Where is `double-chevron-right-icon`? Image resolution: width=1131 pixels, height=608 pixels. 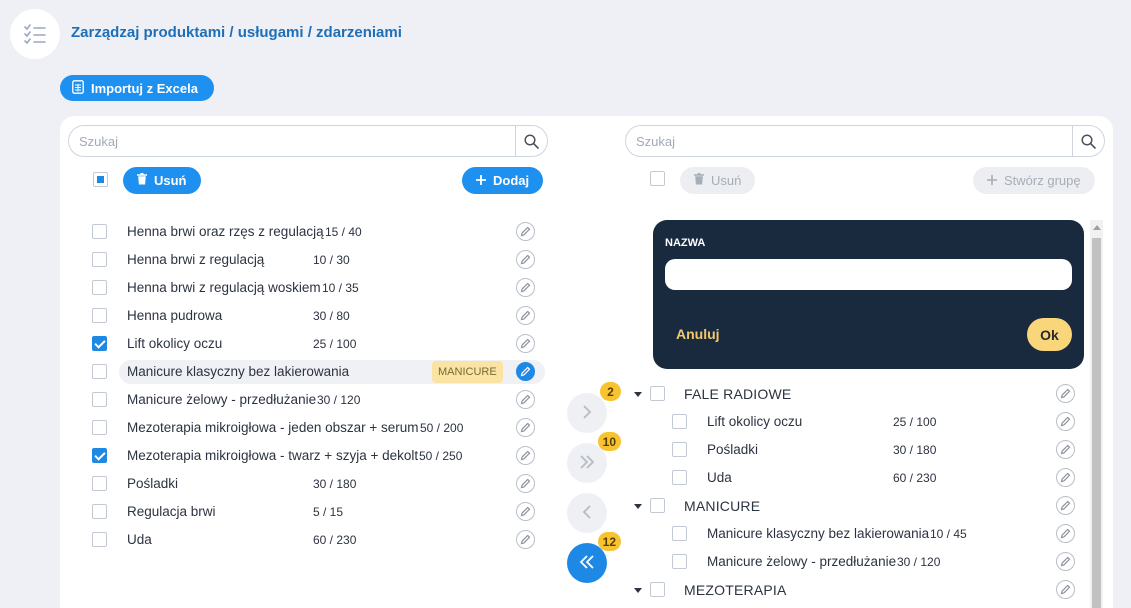
double-chevron-right-icon is located at coordinates (587, 463).